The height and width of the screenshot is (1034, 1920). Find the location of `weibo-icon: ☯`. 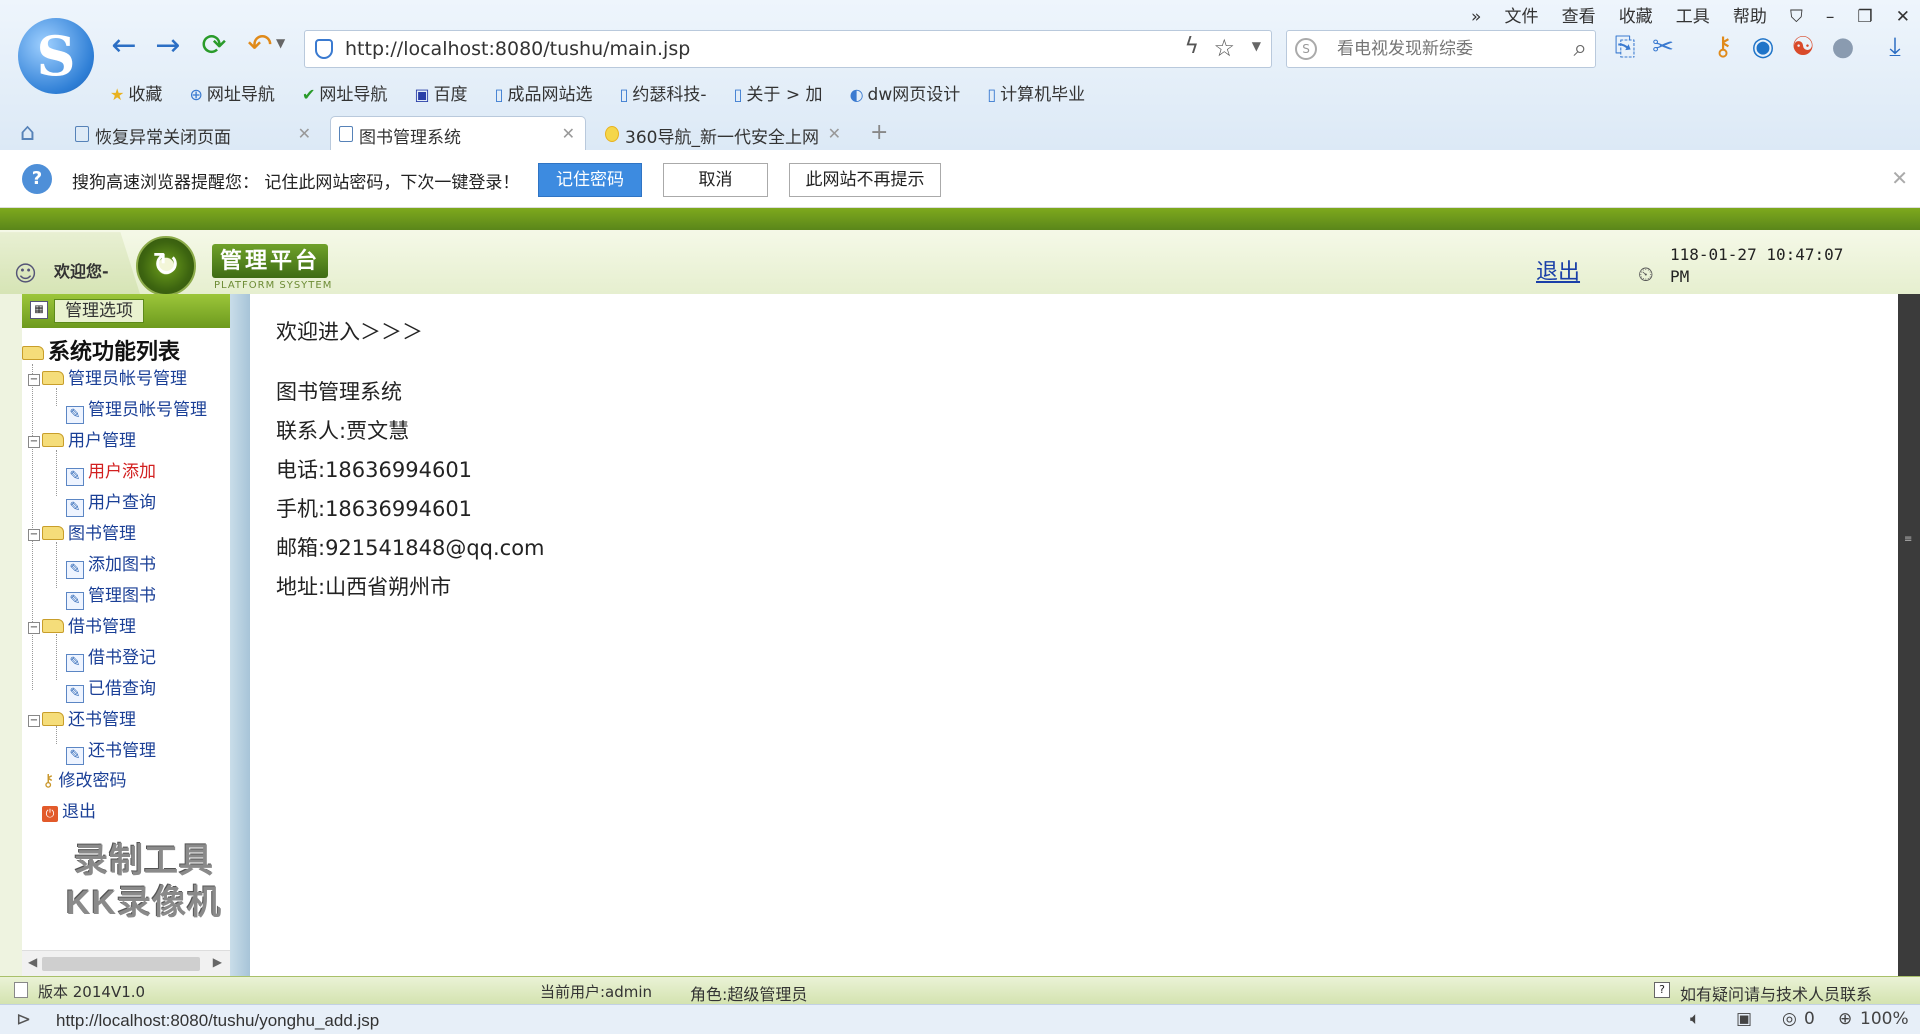

weibo-icon: ☯ is located at coordinates (1803, 47).